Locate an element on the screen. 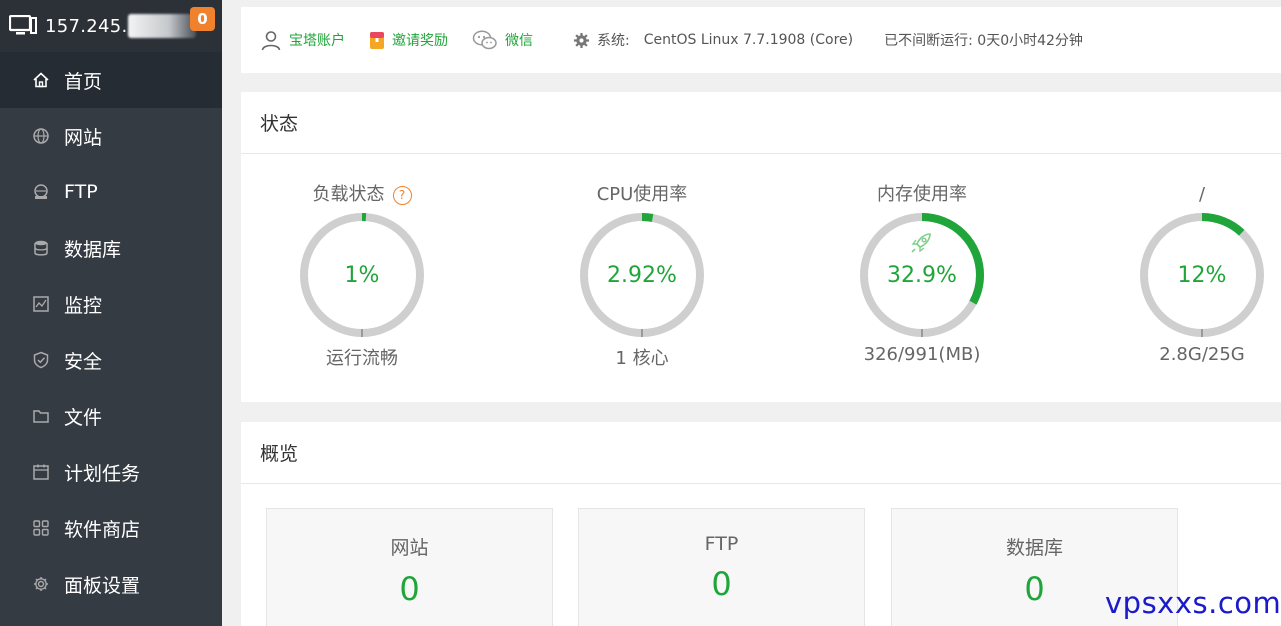  home-icon is located at coordinates (41, 80).